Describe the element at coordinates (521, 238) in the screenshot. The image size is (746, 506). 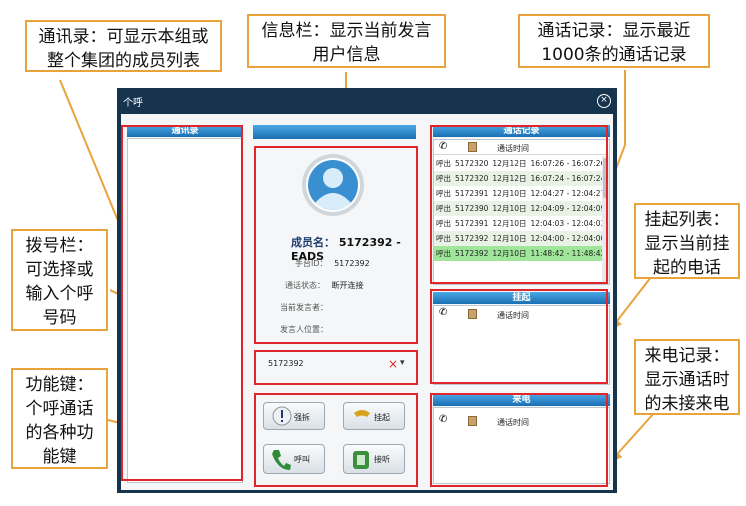
I see `call-row: 呼出 5172392 12月10日 12:04:00 - 12:04:00` at that location.